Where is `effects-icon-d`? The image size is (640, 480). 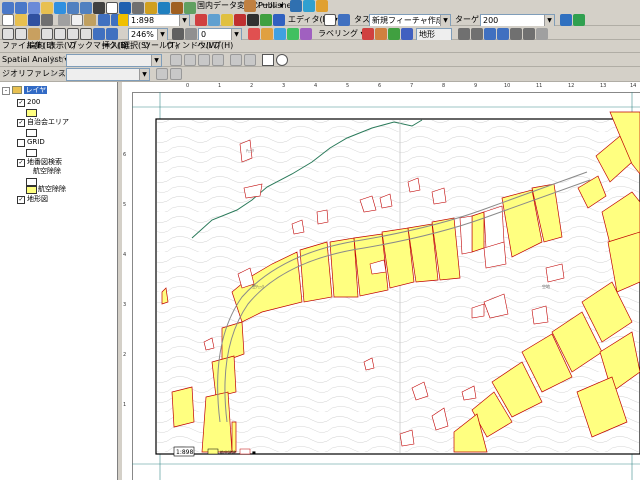
effects-icon-d is located at coordinates (293, 34).